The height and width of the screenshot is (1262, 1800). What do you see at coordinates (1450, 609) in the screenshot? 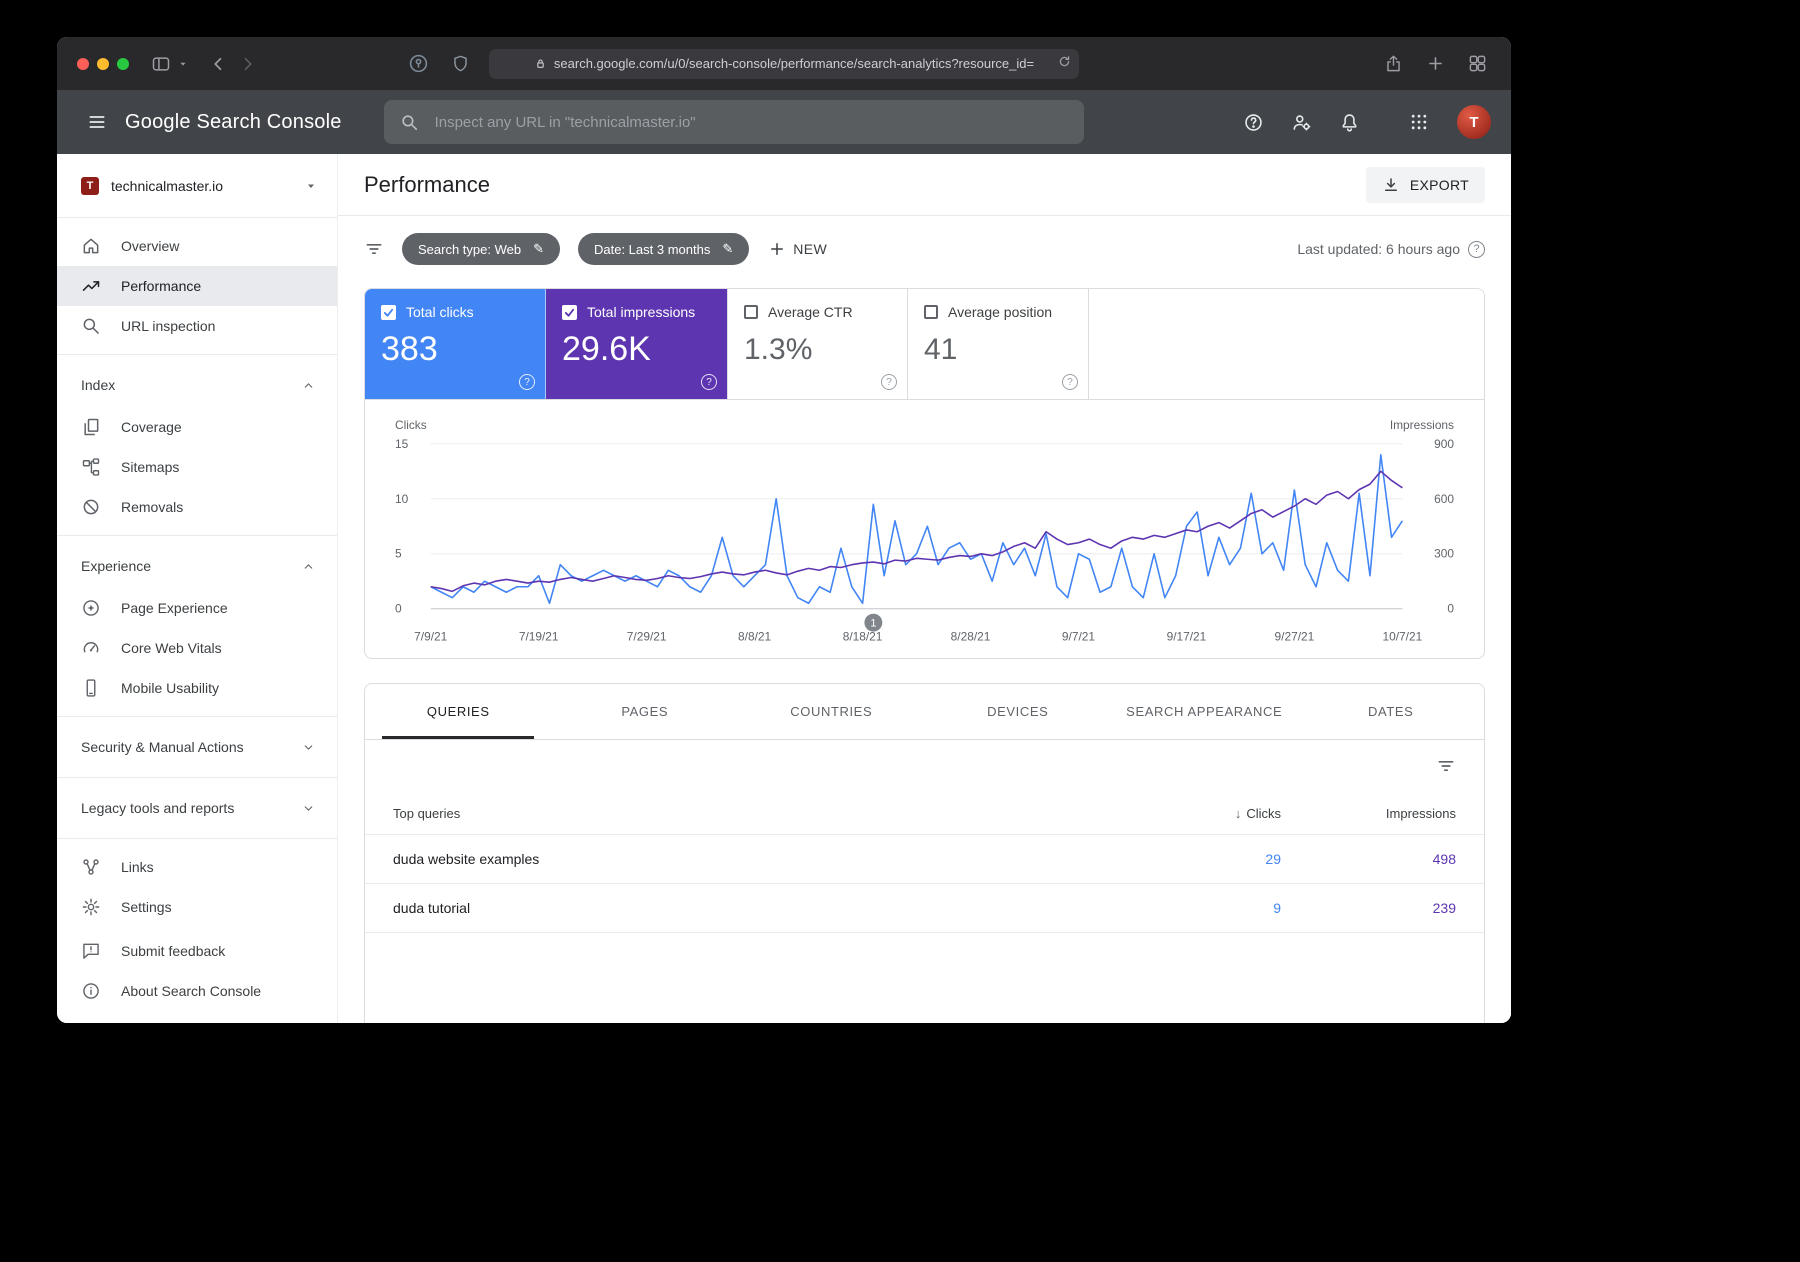
I see `svg-text: 0` at bounding box center [1450, 609].